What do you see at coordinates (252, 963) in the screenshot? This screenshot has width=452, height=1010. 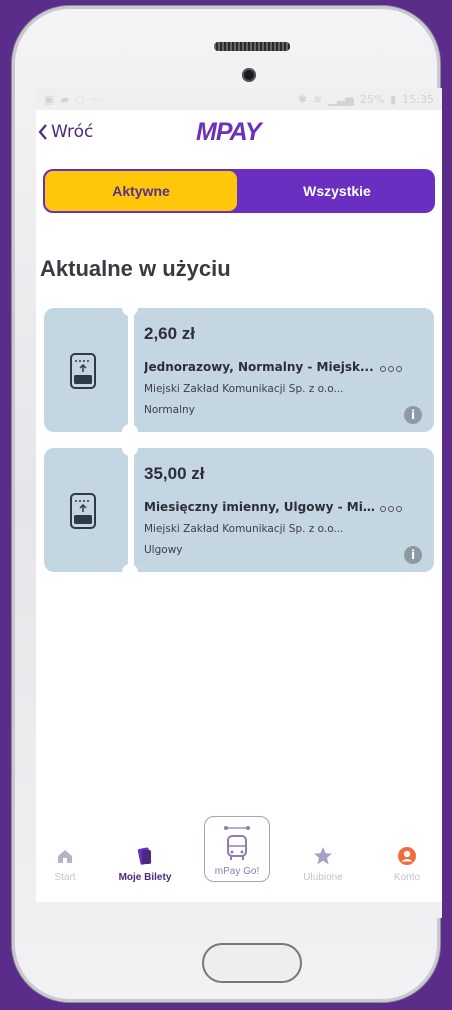 I see `home-button` at bounding box center [252, 963].